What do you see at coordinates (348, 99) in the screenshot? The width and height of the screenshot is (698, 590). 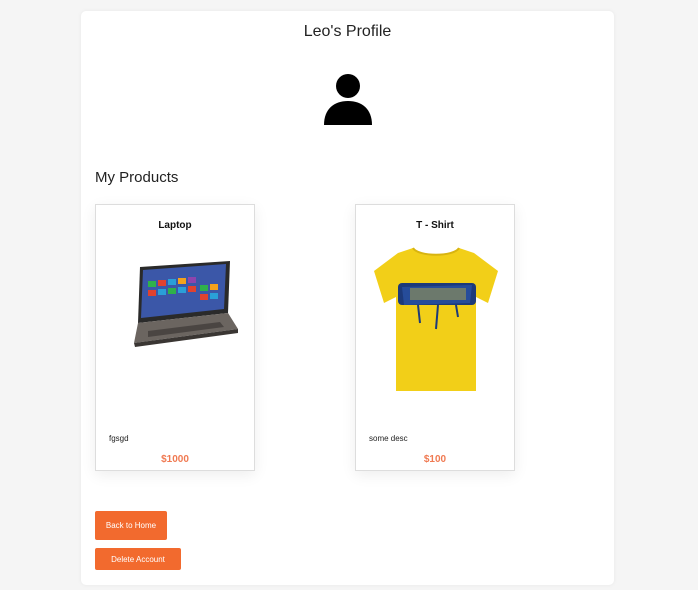 I see `user-icon` at bounding box center [348, 99].